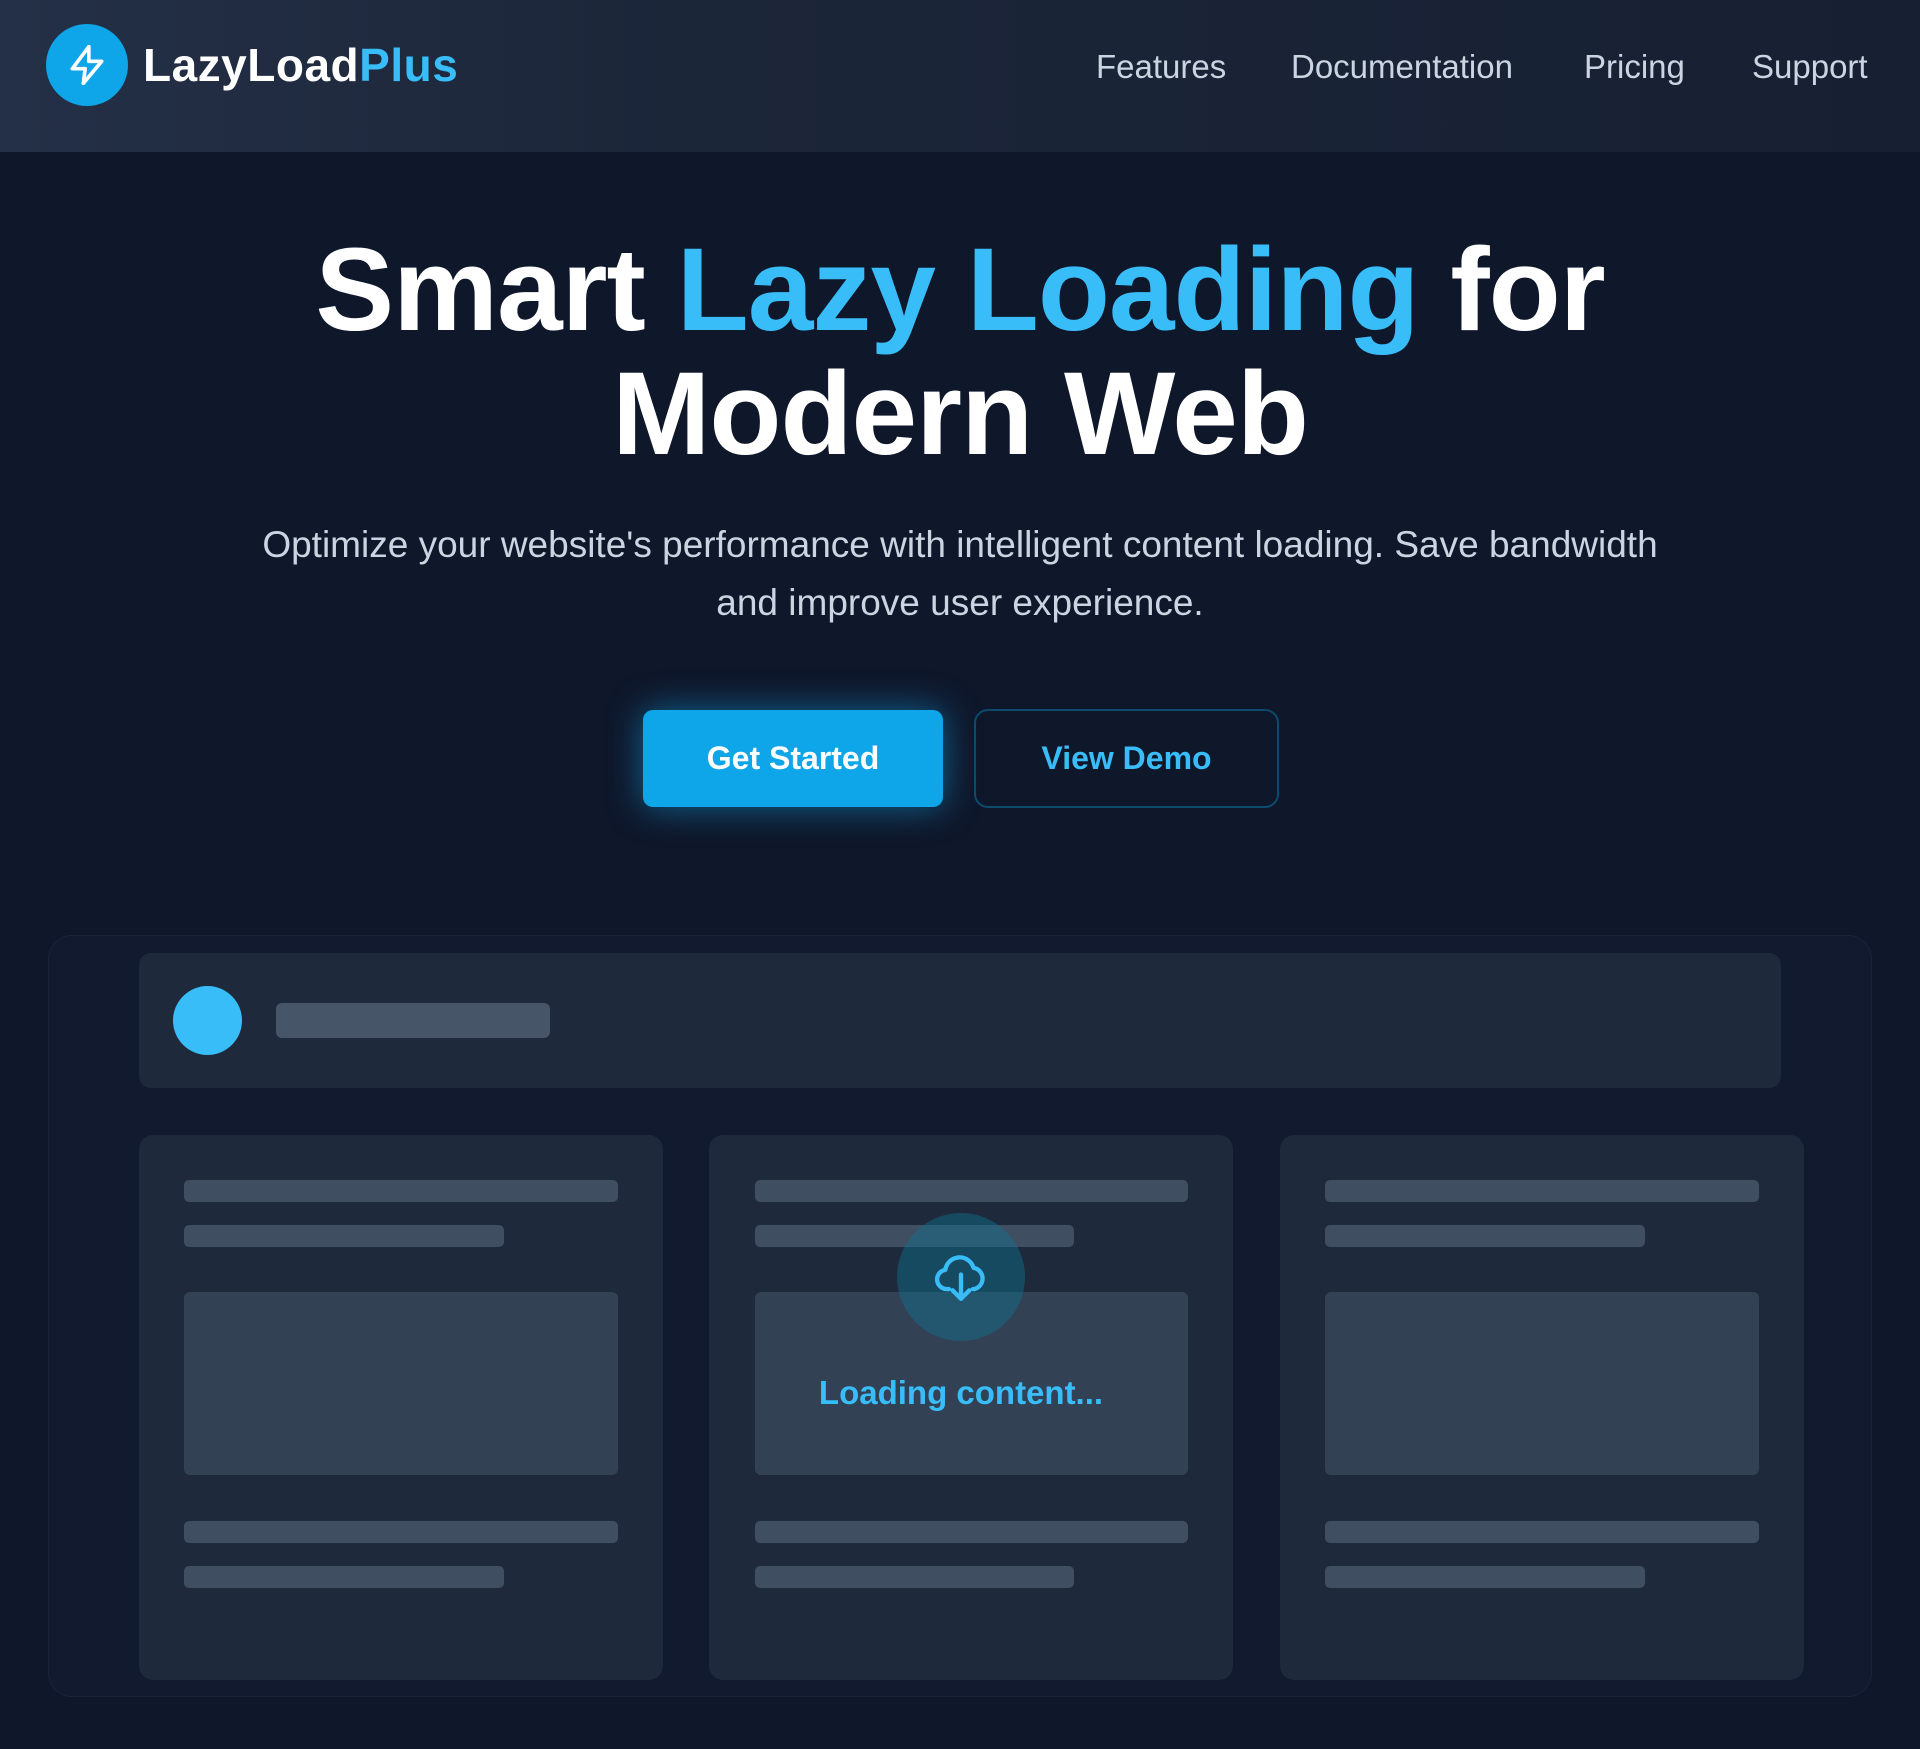 This screenshot has height=1749, width=1920. What do you see at coordinates (409, 65) in the screenshot?
I see `brand-name-accent: Plus` at bounding box center [409, 65].